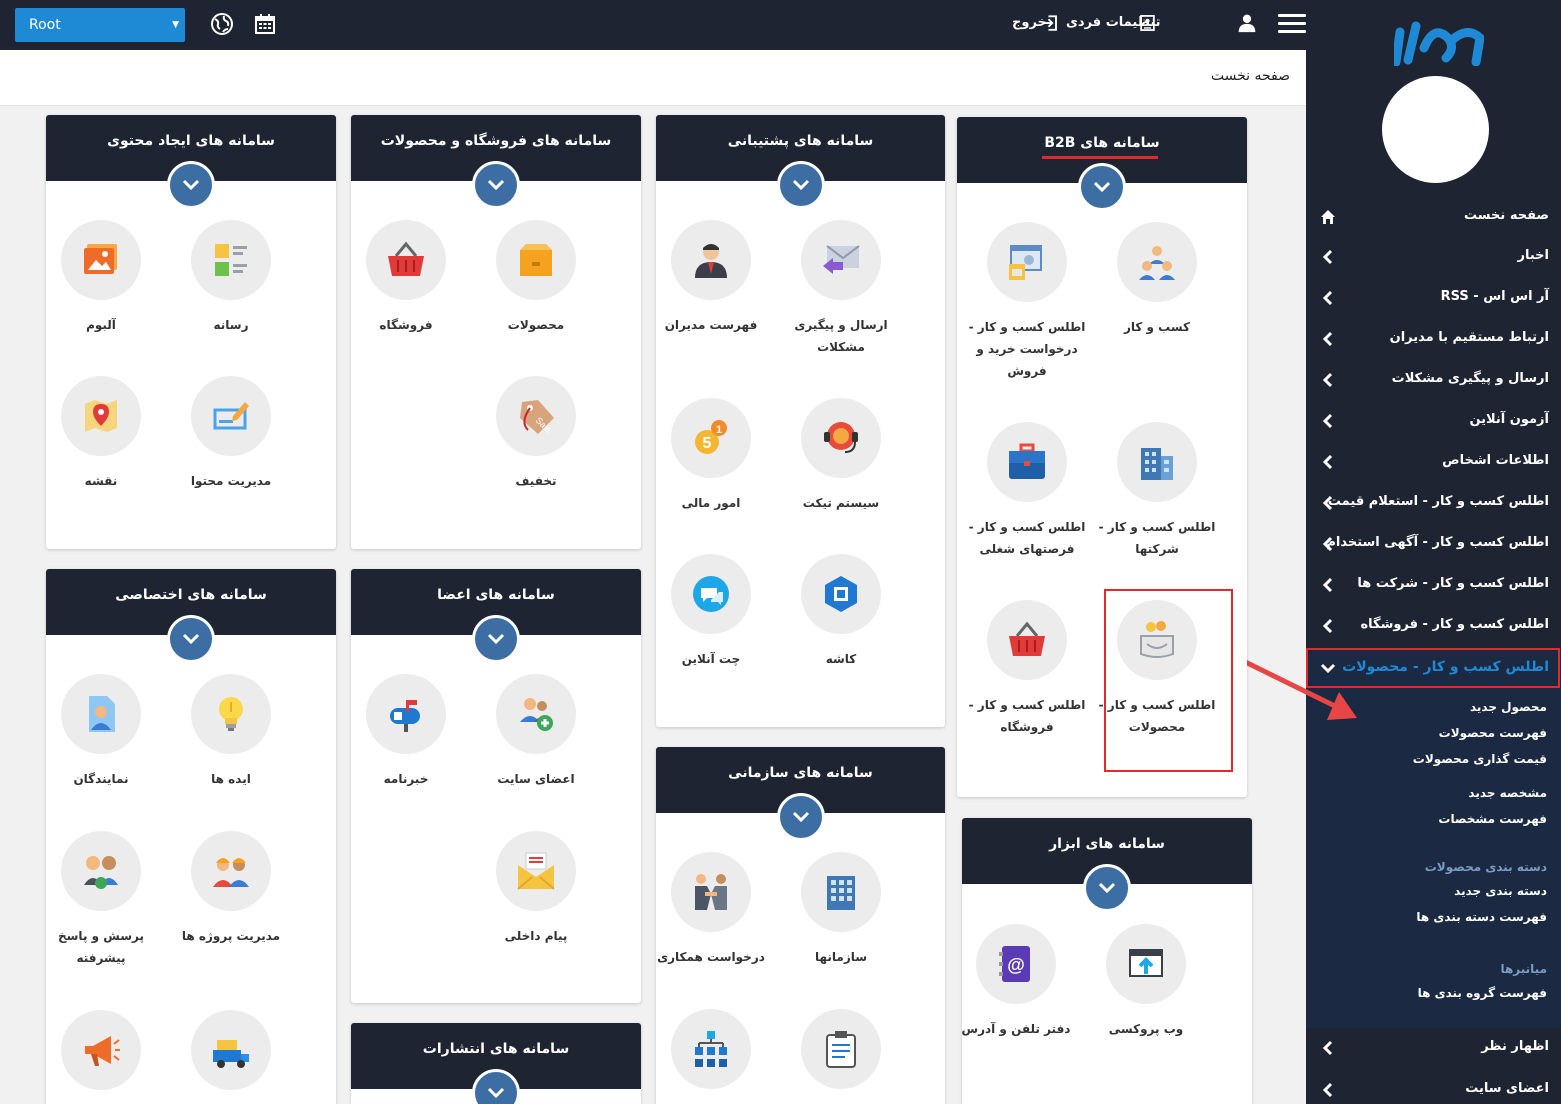  What do you see at coordinates (1433, 298) in the screenshot?
I see `sidebar-item-2: آر اس اس - RSS` at bounding box center [1433, 298].